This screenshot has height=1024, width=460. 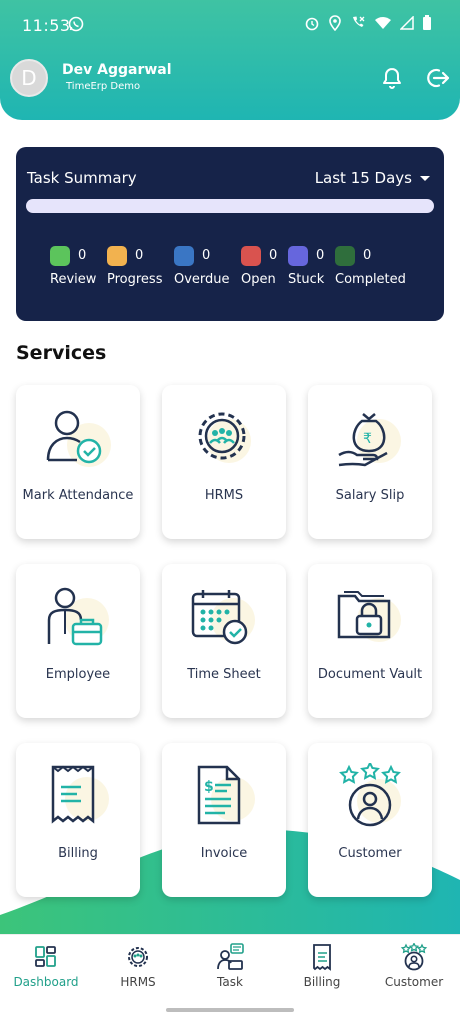 I want to click on services-heading: Services, so click(x=61, y=353).